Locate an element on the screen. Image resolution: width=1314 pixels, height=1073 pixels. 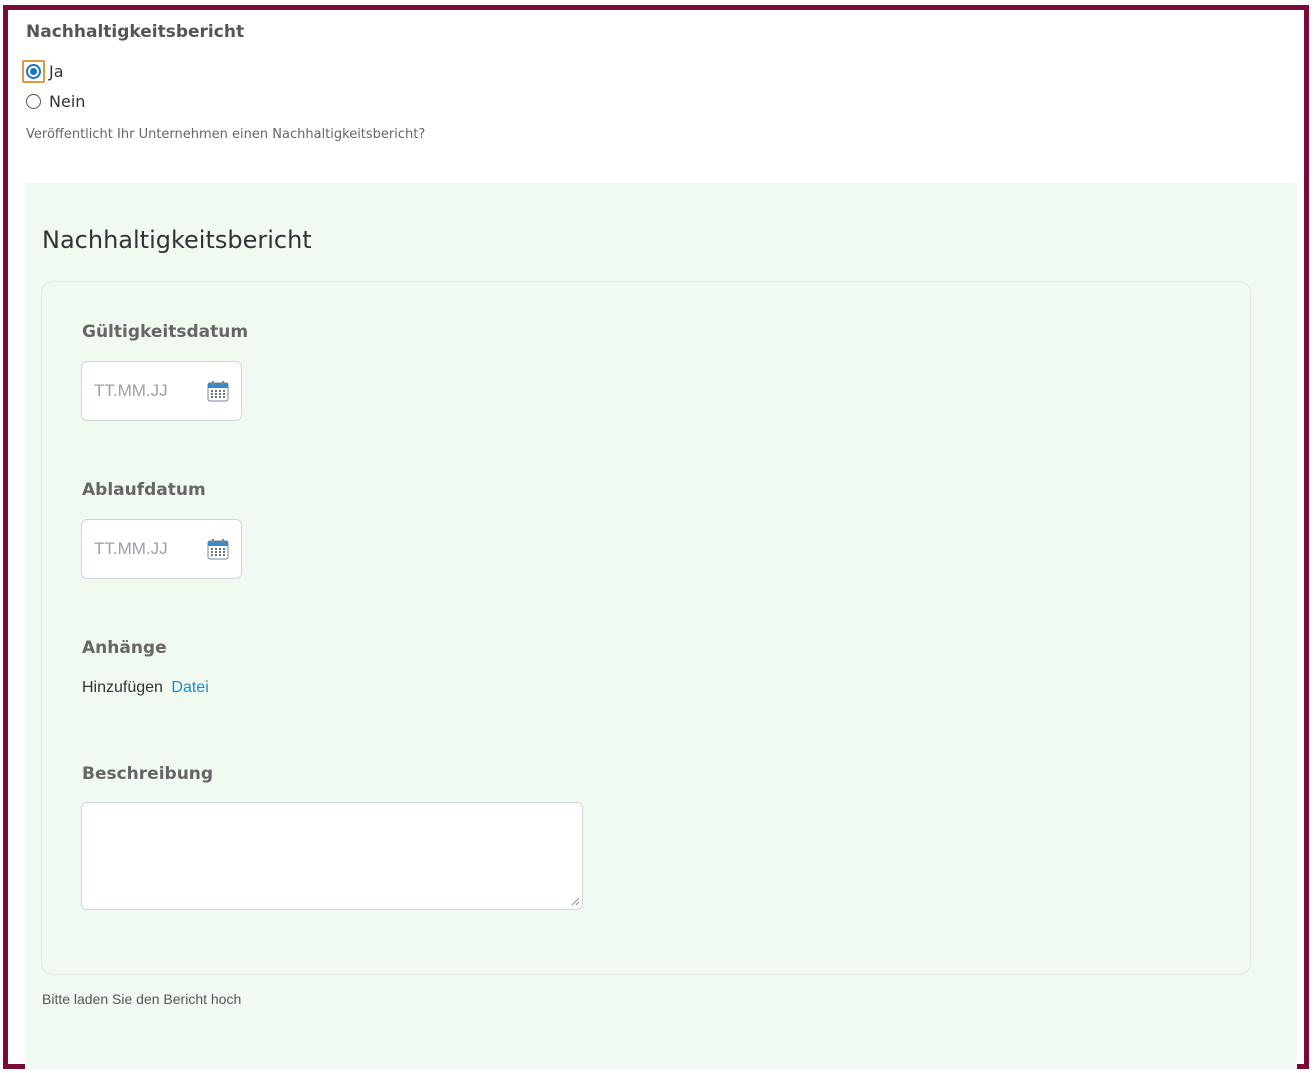
radio-label-ja: Ja is located at coordinates (56, 71).